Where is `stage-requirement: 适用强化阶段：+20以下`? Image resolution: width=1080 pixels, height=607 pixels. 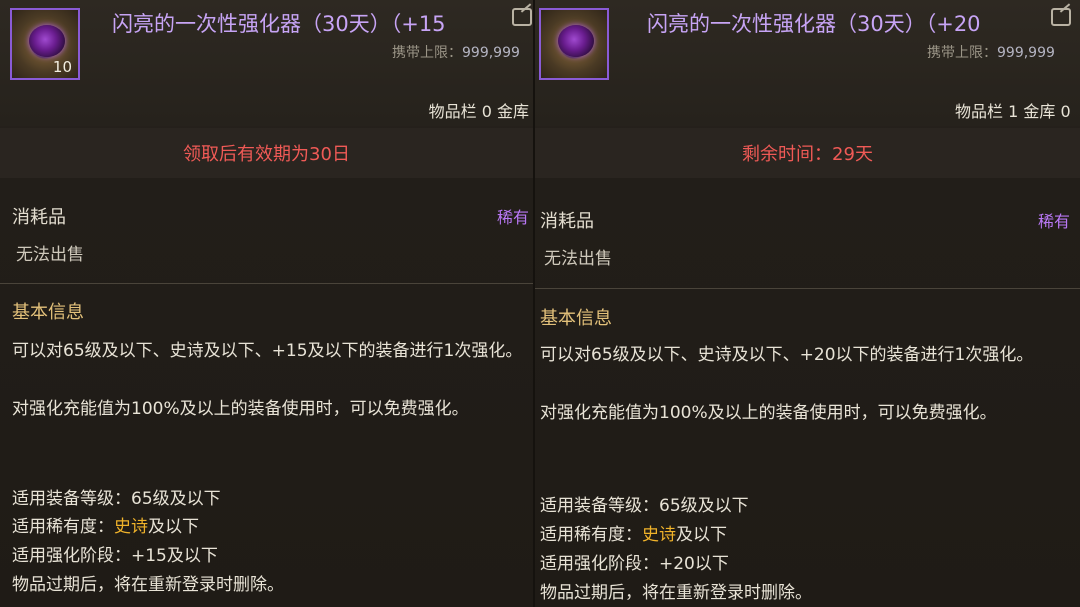 stage-requirement: 适用强化阶段：+20以下 is located at coordinates (634, 564).